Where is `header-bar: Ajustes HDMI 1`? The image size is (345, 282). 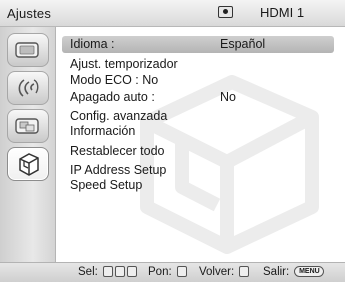
header-bar: Ajustes HDMI 1 is located at coordinates (172, 13).